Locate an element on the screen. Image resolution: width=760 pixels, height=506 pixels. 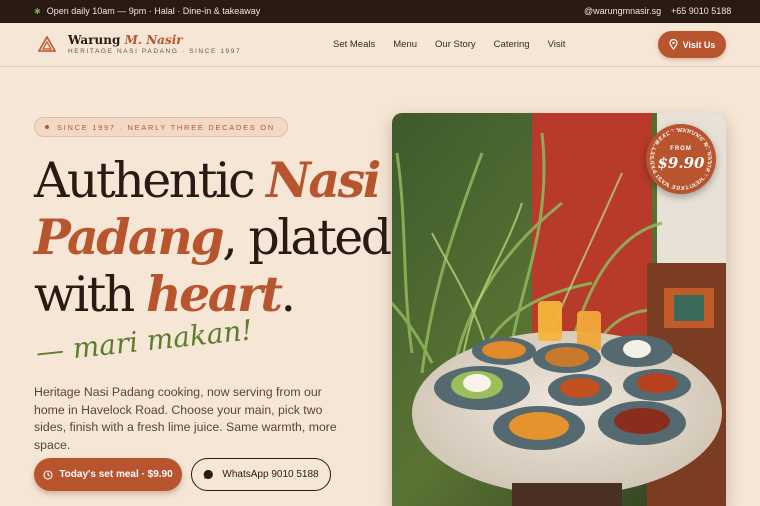
headline-nasi: Nasi is located at coordinates (323, 180).